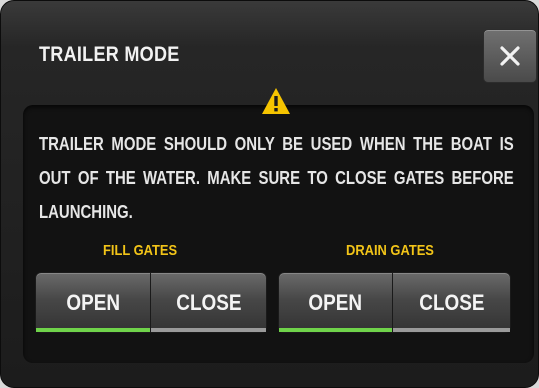 This screenshot has height=388, width=539. What do you see at coordinates (140, 250) in the screenshot?
I see `fill-gates-label: FILL GATES` at bounding box center [140, 250].